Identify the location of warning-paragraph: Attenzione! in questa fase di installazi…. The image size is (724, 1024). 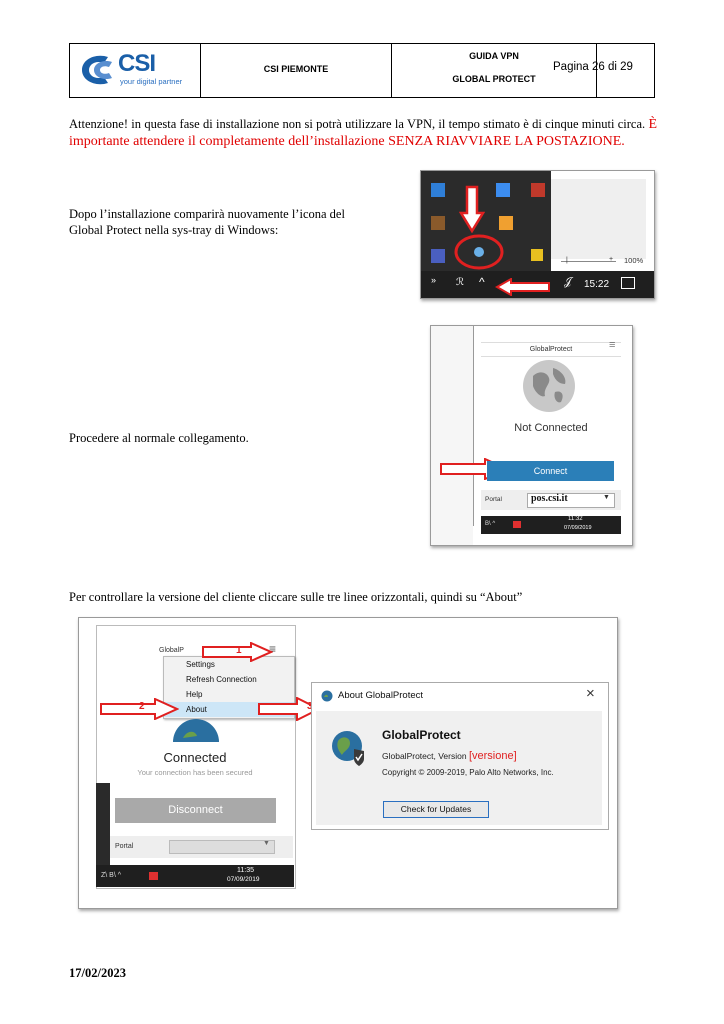
(363, 133).